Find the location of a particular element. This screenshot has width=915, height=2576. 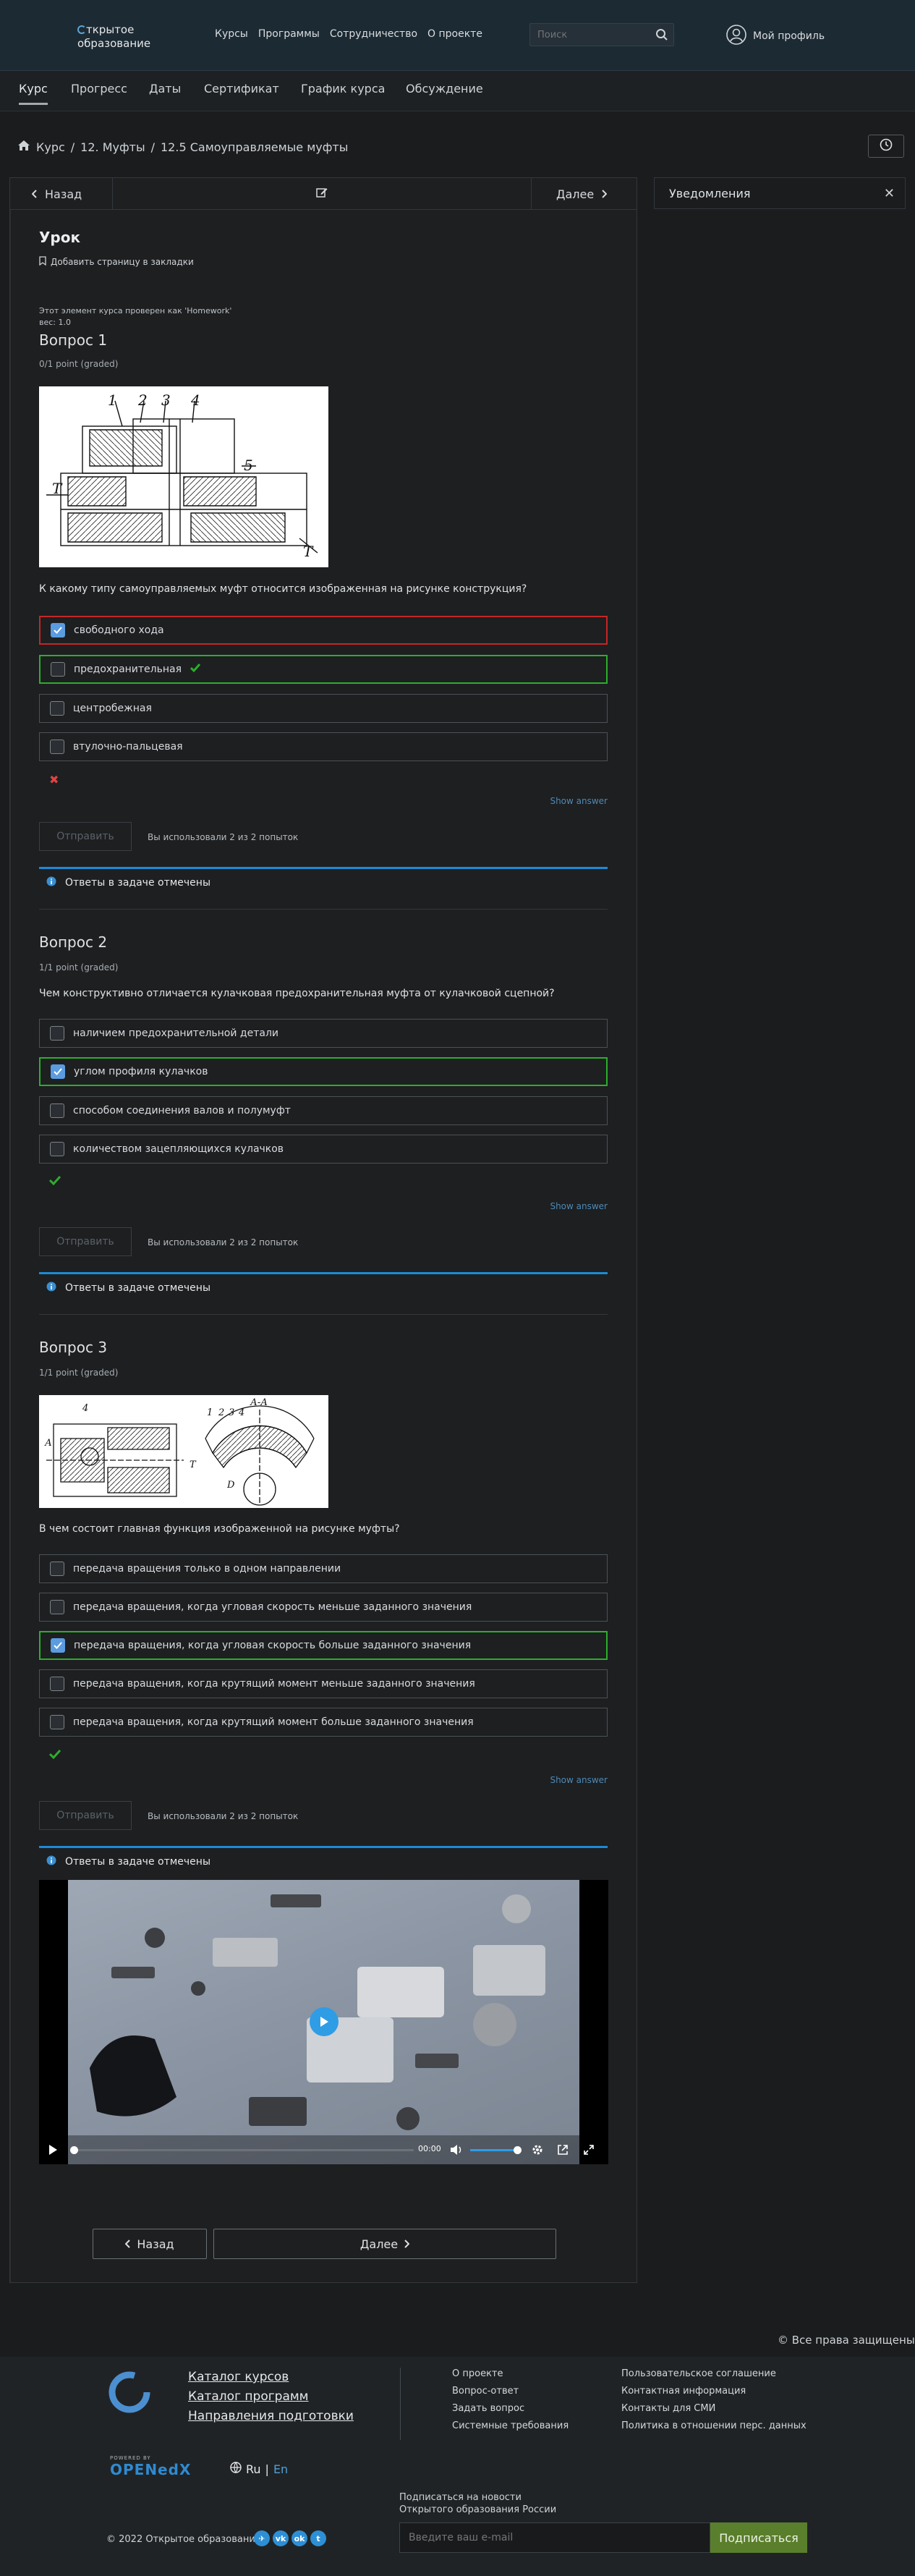

video-player: 00:00 is located at coordinates (323, 2022).